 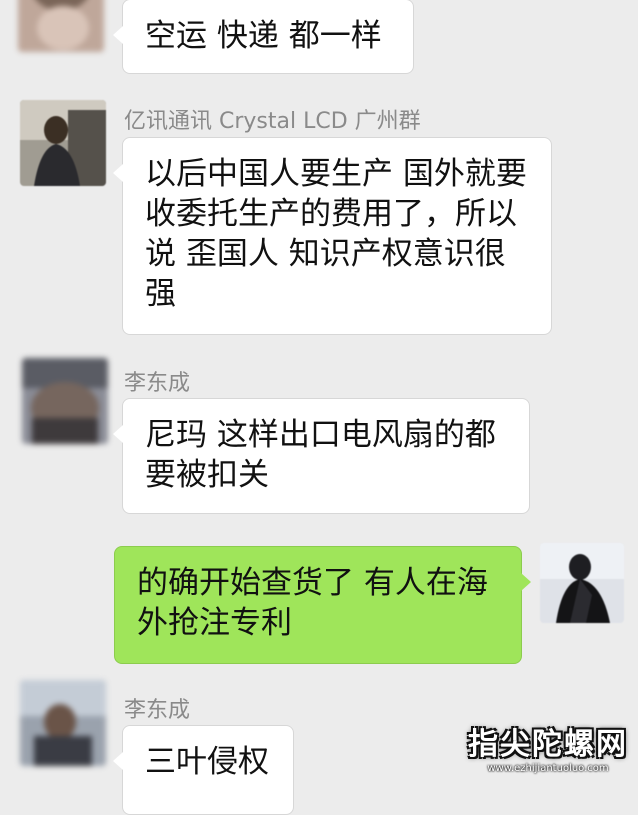 What do you see at coordinates (321, 456) in the screenshot?
I see `message-bubble: 尼玛 这样出口电风扇的都要被扣关` at bounding box center [321, 456].